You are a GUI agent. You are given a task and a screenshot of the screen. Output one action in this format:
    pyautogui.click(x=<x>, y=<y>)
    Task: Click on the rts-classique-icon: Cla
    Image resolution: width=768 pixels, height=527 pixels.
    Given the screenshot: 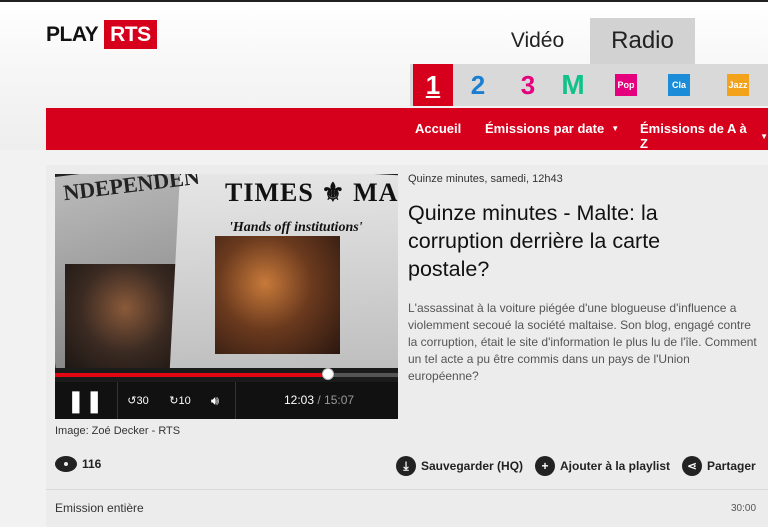 What is the action you would take?
    pyautogui.click(x=679, y=85)
    